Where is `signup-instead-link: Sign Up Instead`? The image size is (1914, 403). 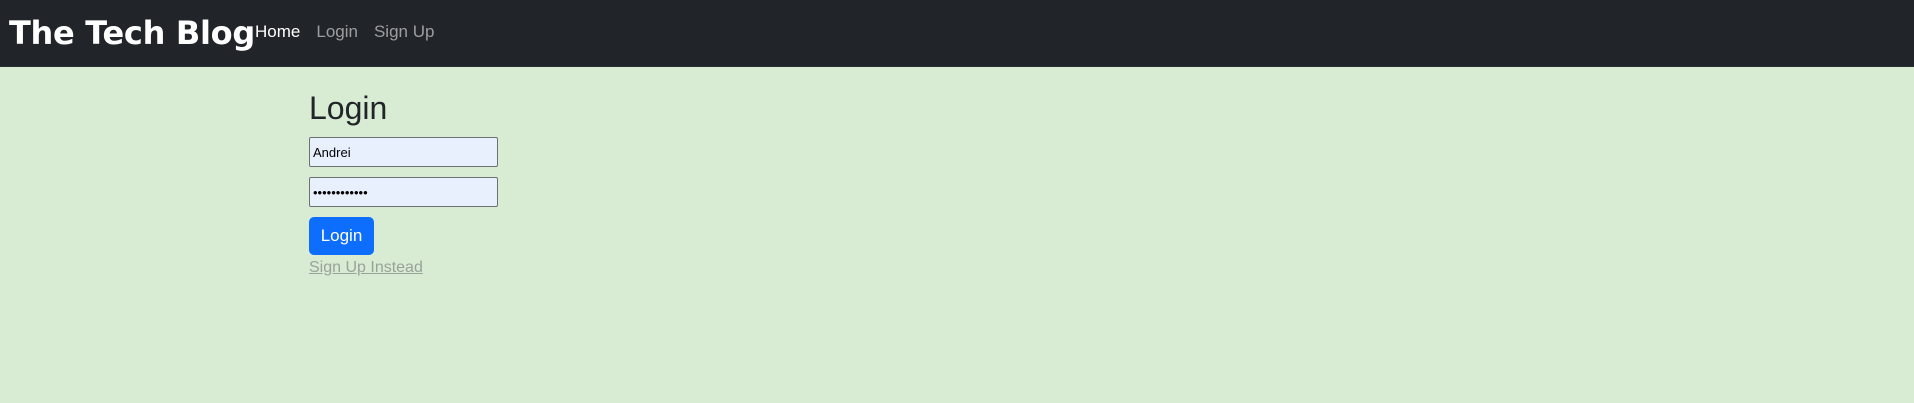 signup-instead-link: Sign Up Instead is located at coordinates (366, 268).